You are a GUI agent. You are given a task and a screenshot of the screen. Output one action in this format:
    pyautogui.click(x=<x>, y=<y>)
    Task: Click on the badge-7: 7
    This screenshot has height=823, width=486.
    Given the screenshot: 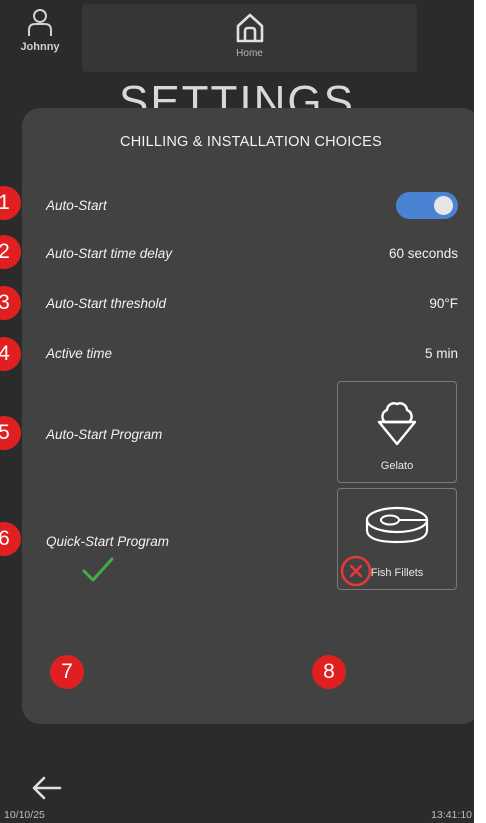 What is the action you would take?
    pyautogui.click(x=67, y=672)
    